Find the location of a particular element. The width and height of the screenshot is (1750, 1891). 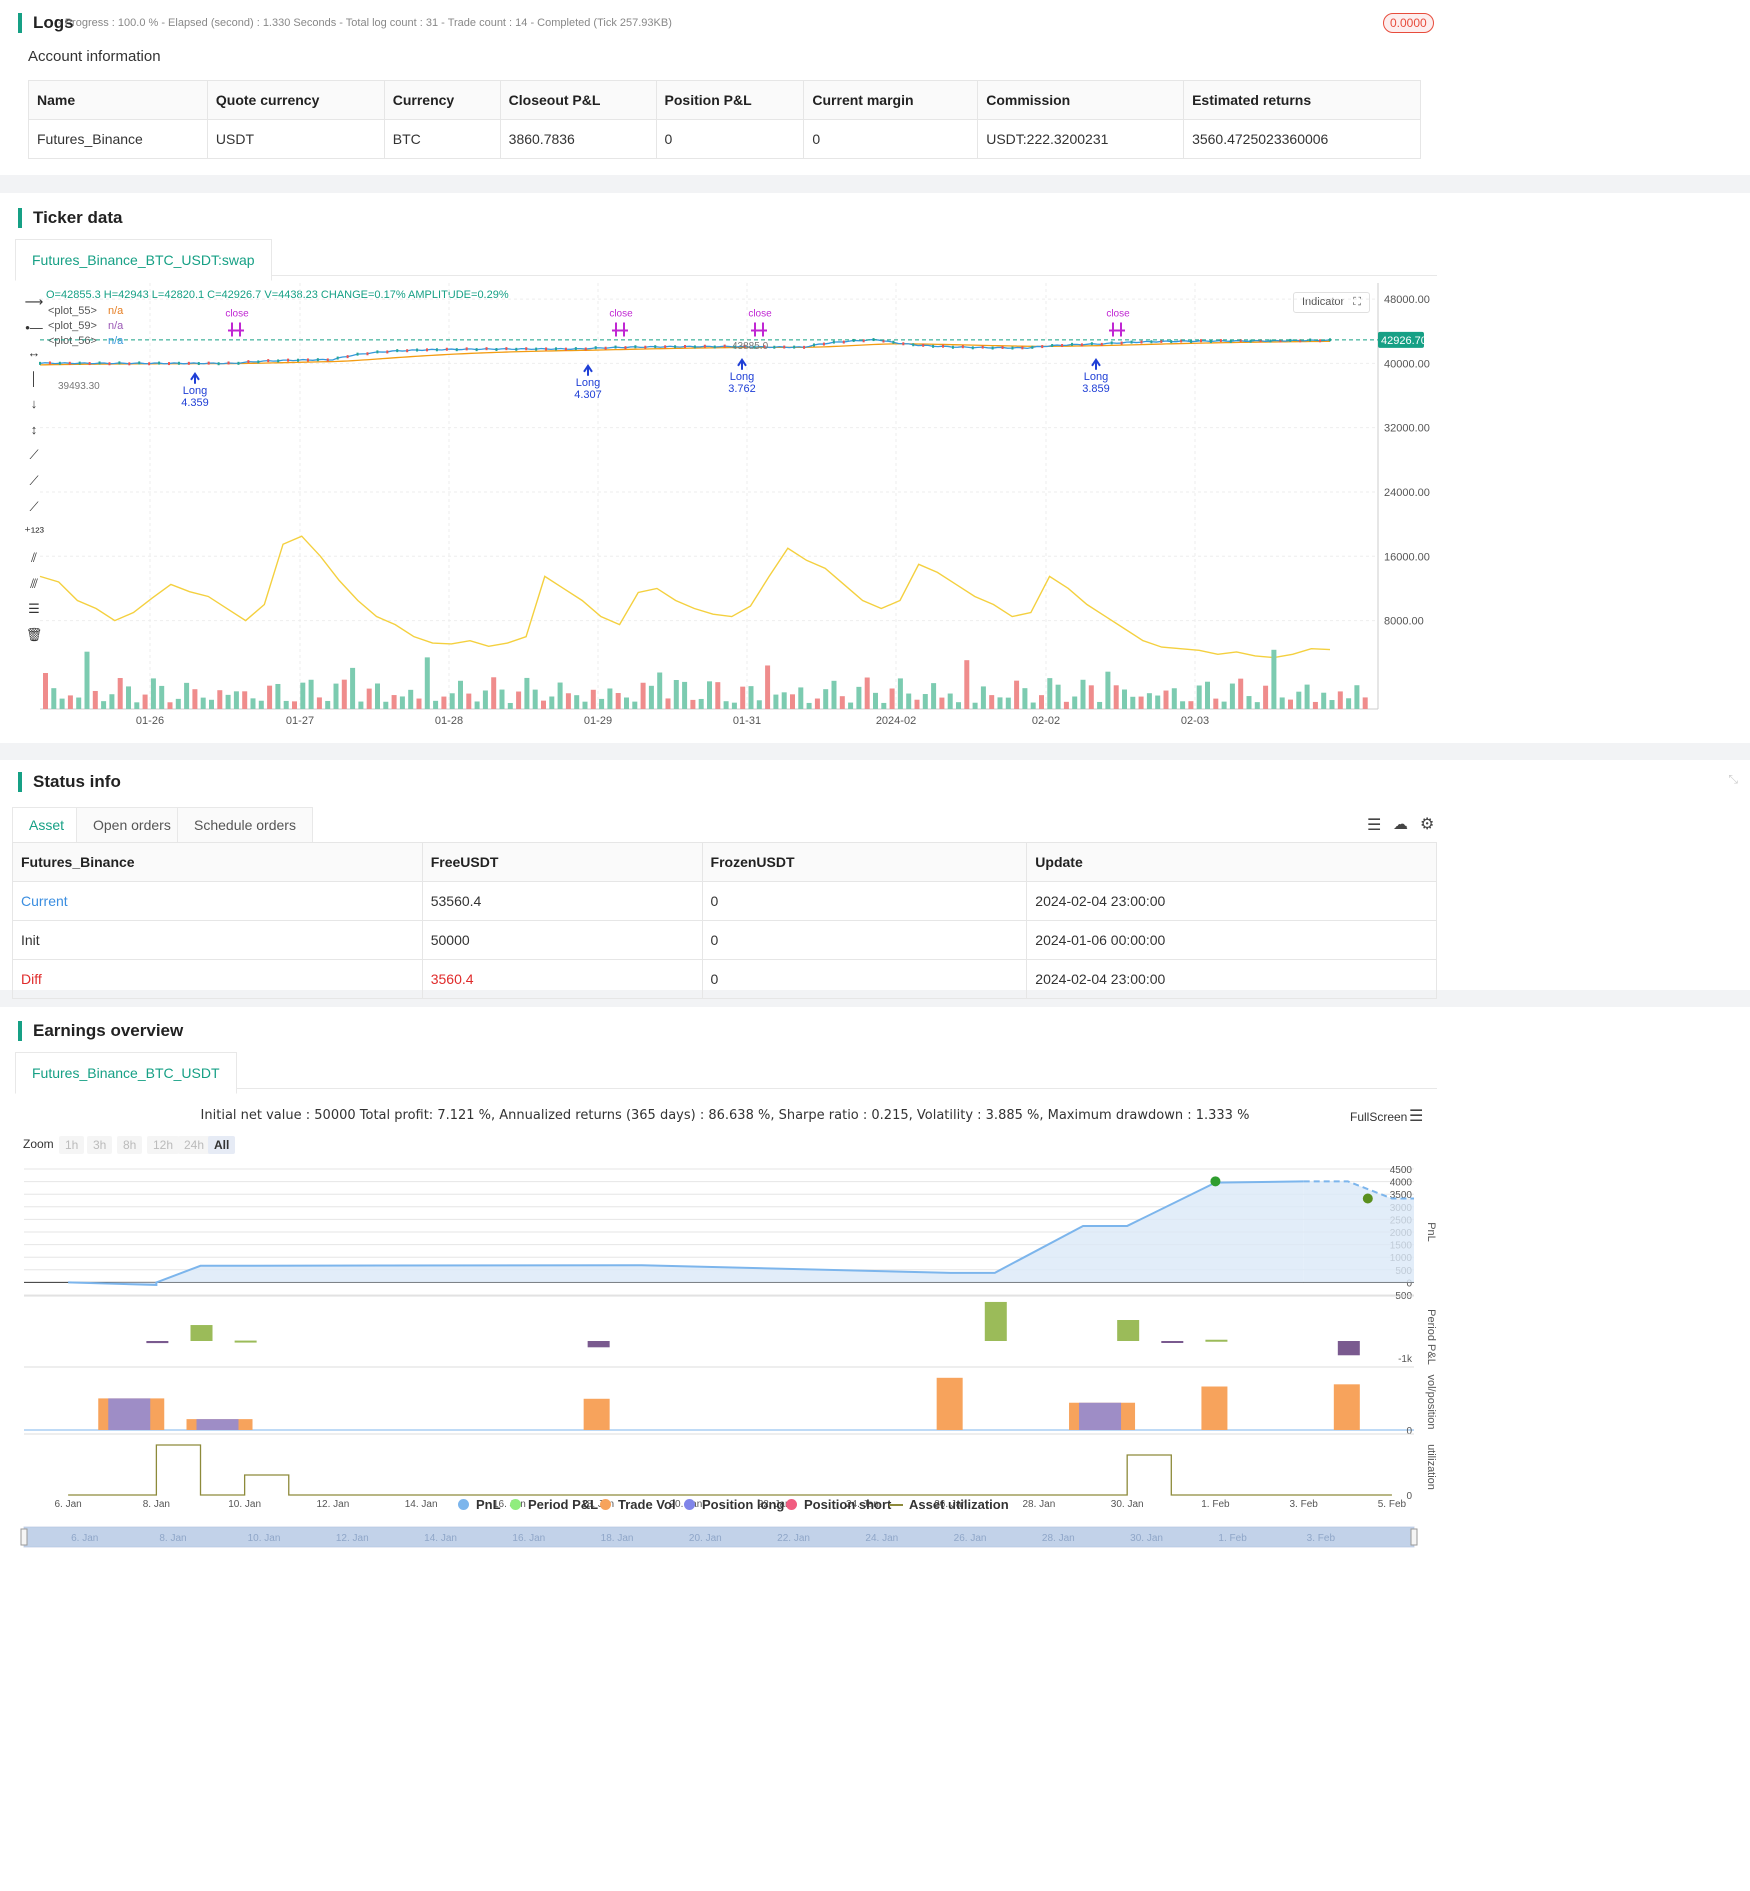

earnings-tab: Futures_Binance_BTC_USDT is located at coordinates (126, 1073).